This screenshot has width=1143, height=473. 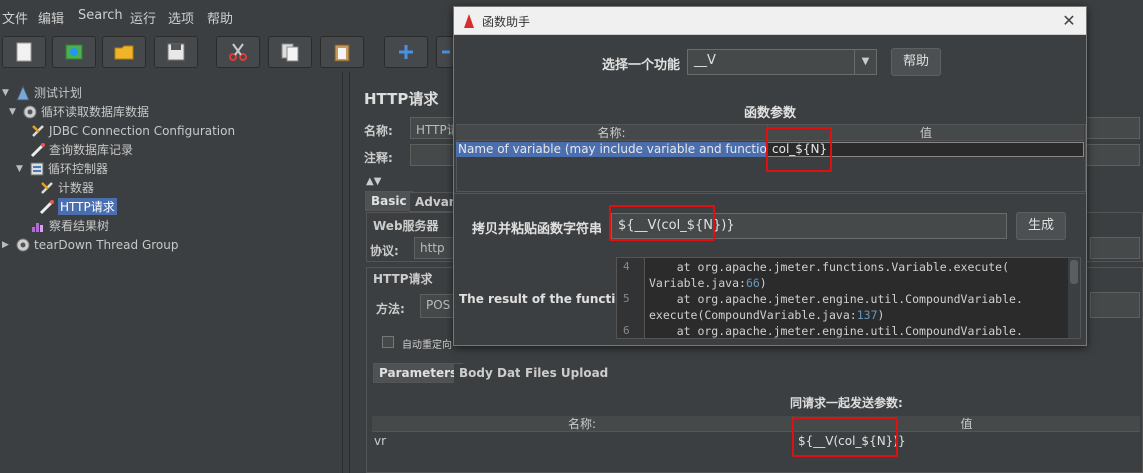 I want to click on web-server-label: Web服务器, so click(x=406, y=226).